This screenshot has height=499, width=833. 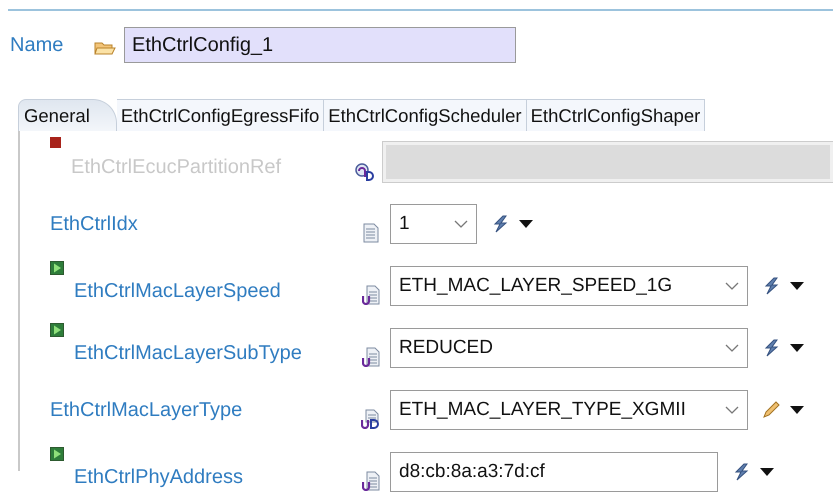 What do you see at coordinates (37, 45) in the screenshot?
I see `name-label: Name` at bounding box center [37, 45].